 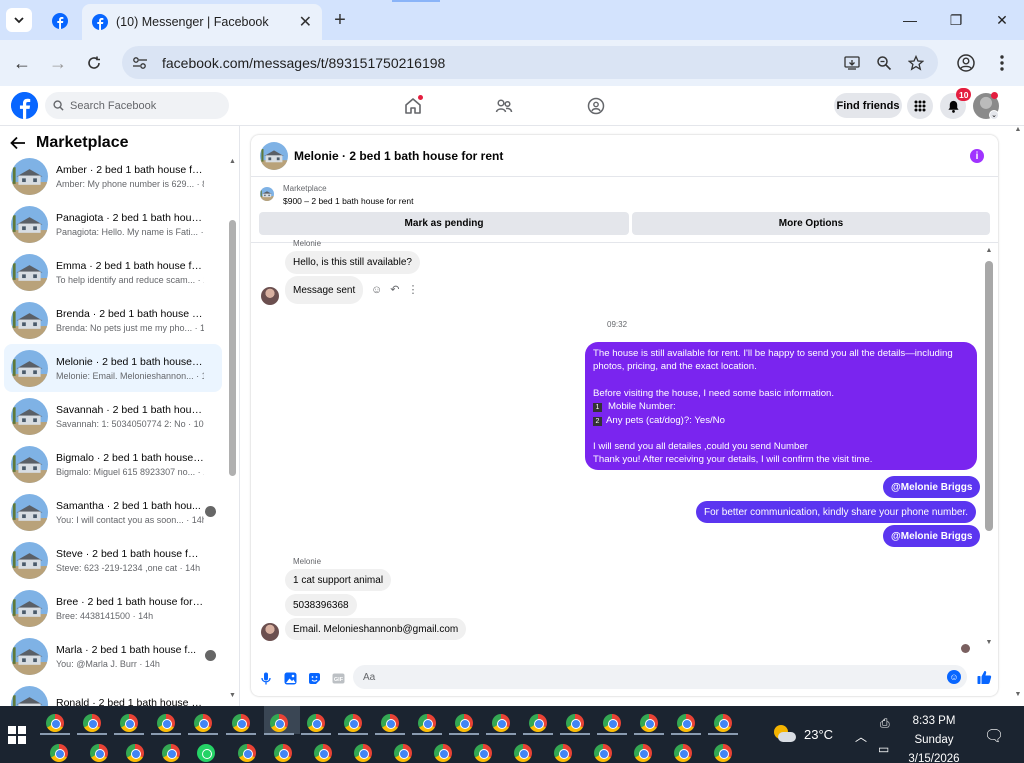 I want to click on microphone-icon, so click(x=266, y=678).